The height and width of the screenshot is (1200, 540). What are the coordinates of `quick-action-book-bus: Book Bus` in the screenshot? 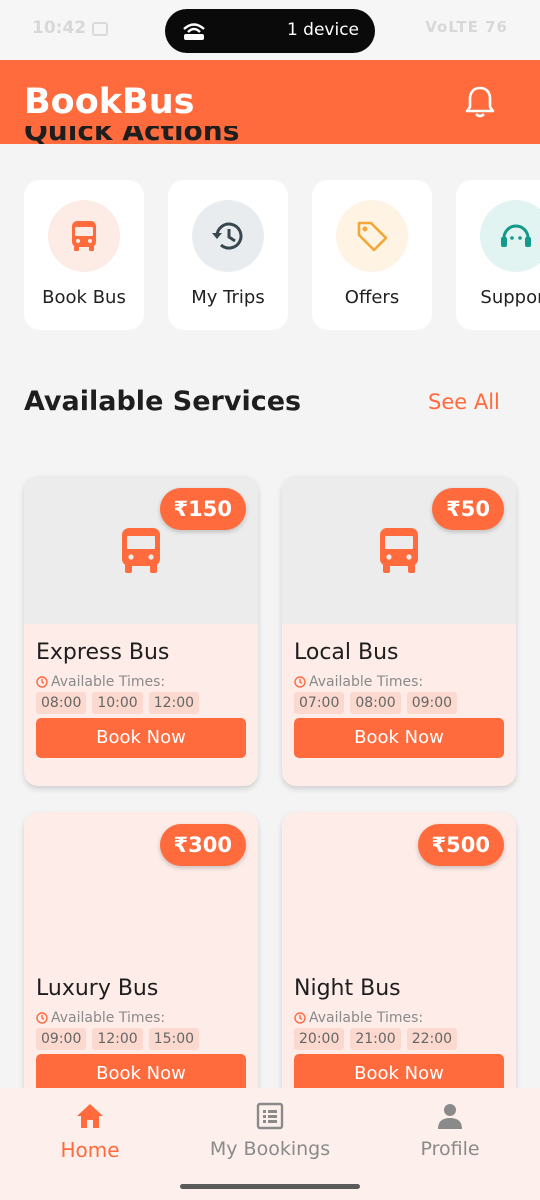 It's located at (84, 255).